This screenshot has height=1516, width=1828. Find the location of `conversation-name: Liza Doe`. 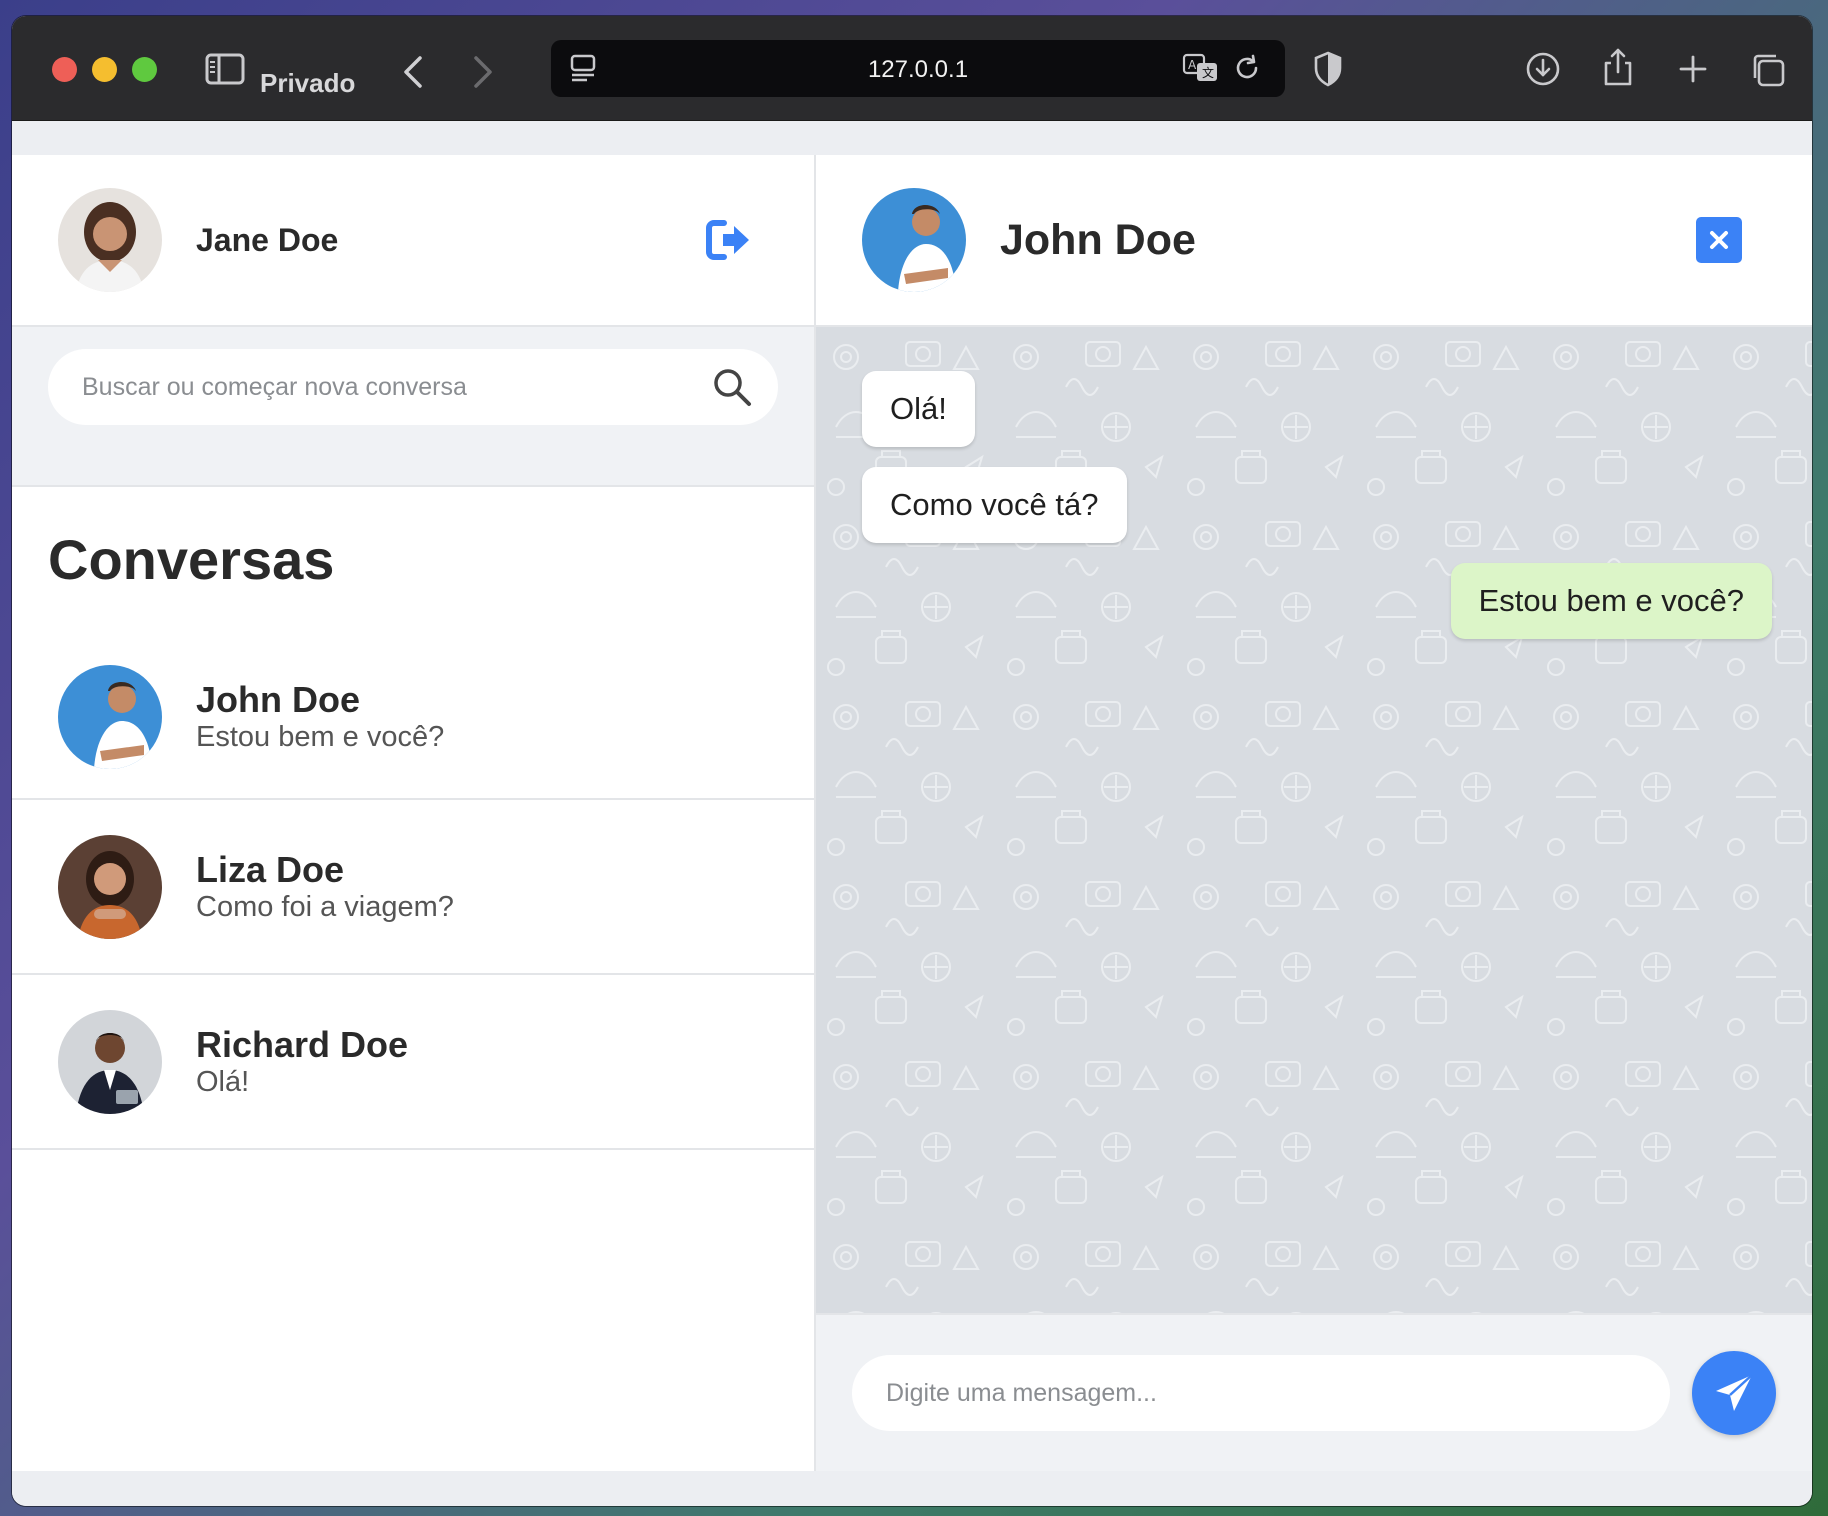

conversation-name: Liza Doe is located at coordinates (270, 869).